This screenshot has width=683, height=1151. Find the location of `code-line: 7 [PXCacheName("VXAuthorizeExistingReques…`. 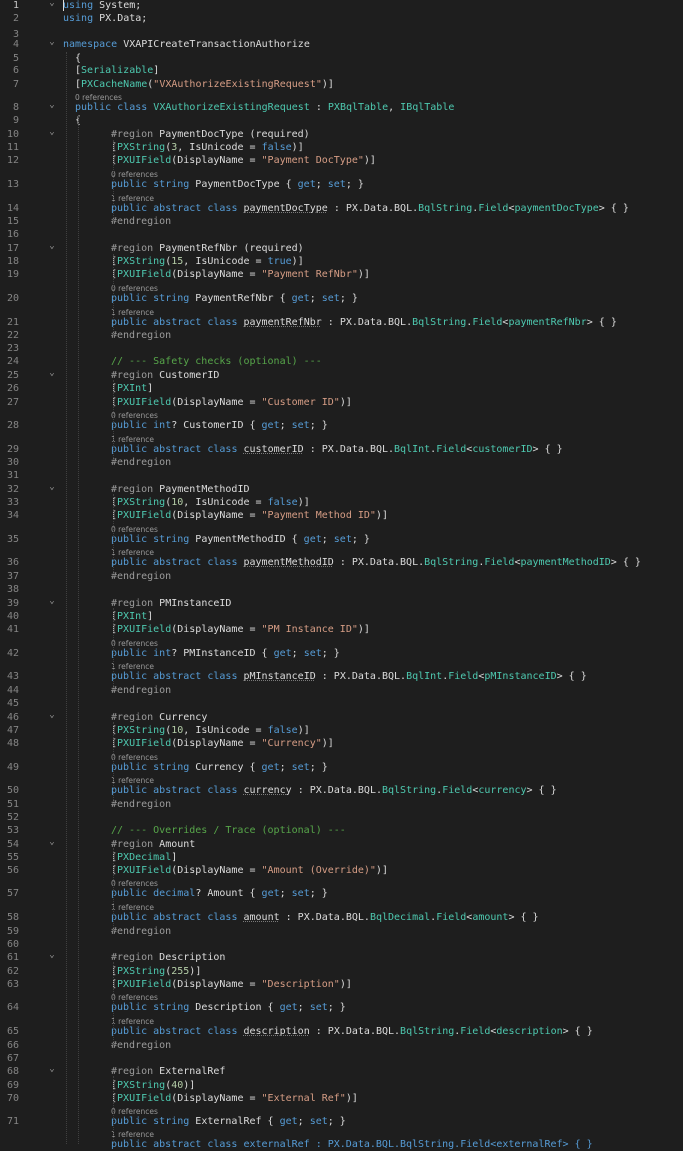

code-line: 7 [PXCacheName("VXAuthorizeExistingReques… is located at coordinates (341, 85).